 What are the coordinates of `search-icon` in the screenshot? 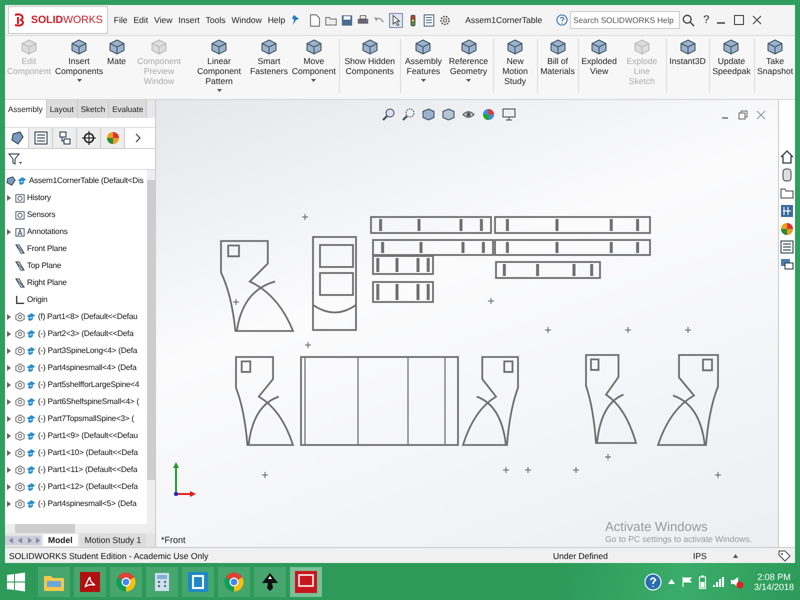 It's located at (689, 20).